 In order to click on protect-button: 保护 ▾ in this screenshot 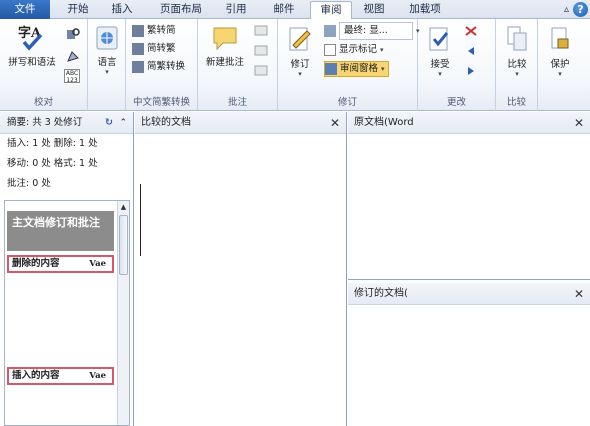, I will do `click(560, 51)`.